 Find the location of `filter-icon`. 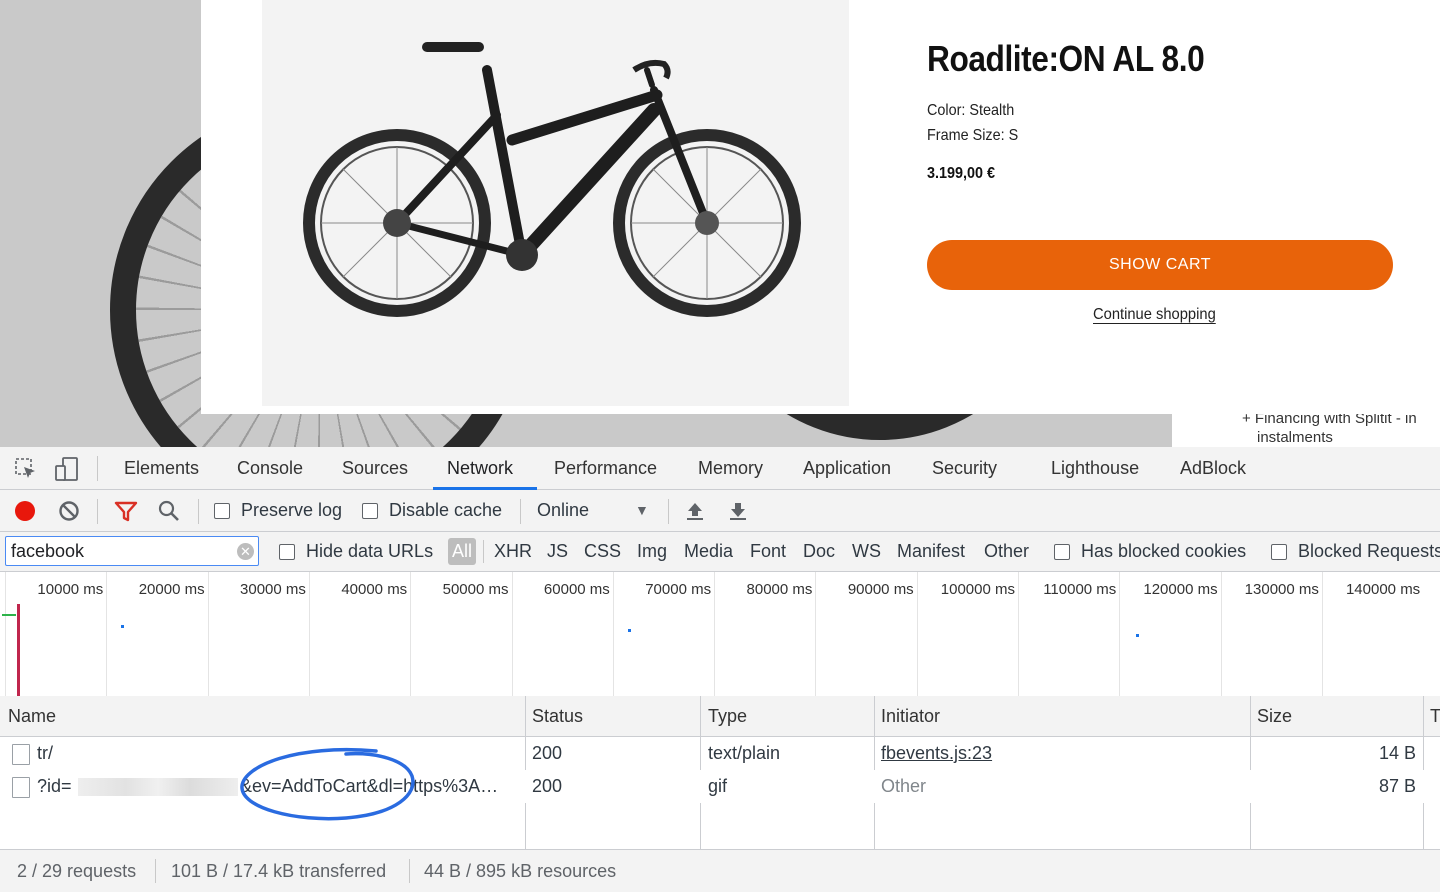

filter-icon is located at coordinates (126, 513).